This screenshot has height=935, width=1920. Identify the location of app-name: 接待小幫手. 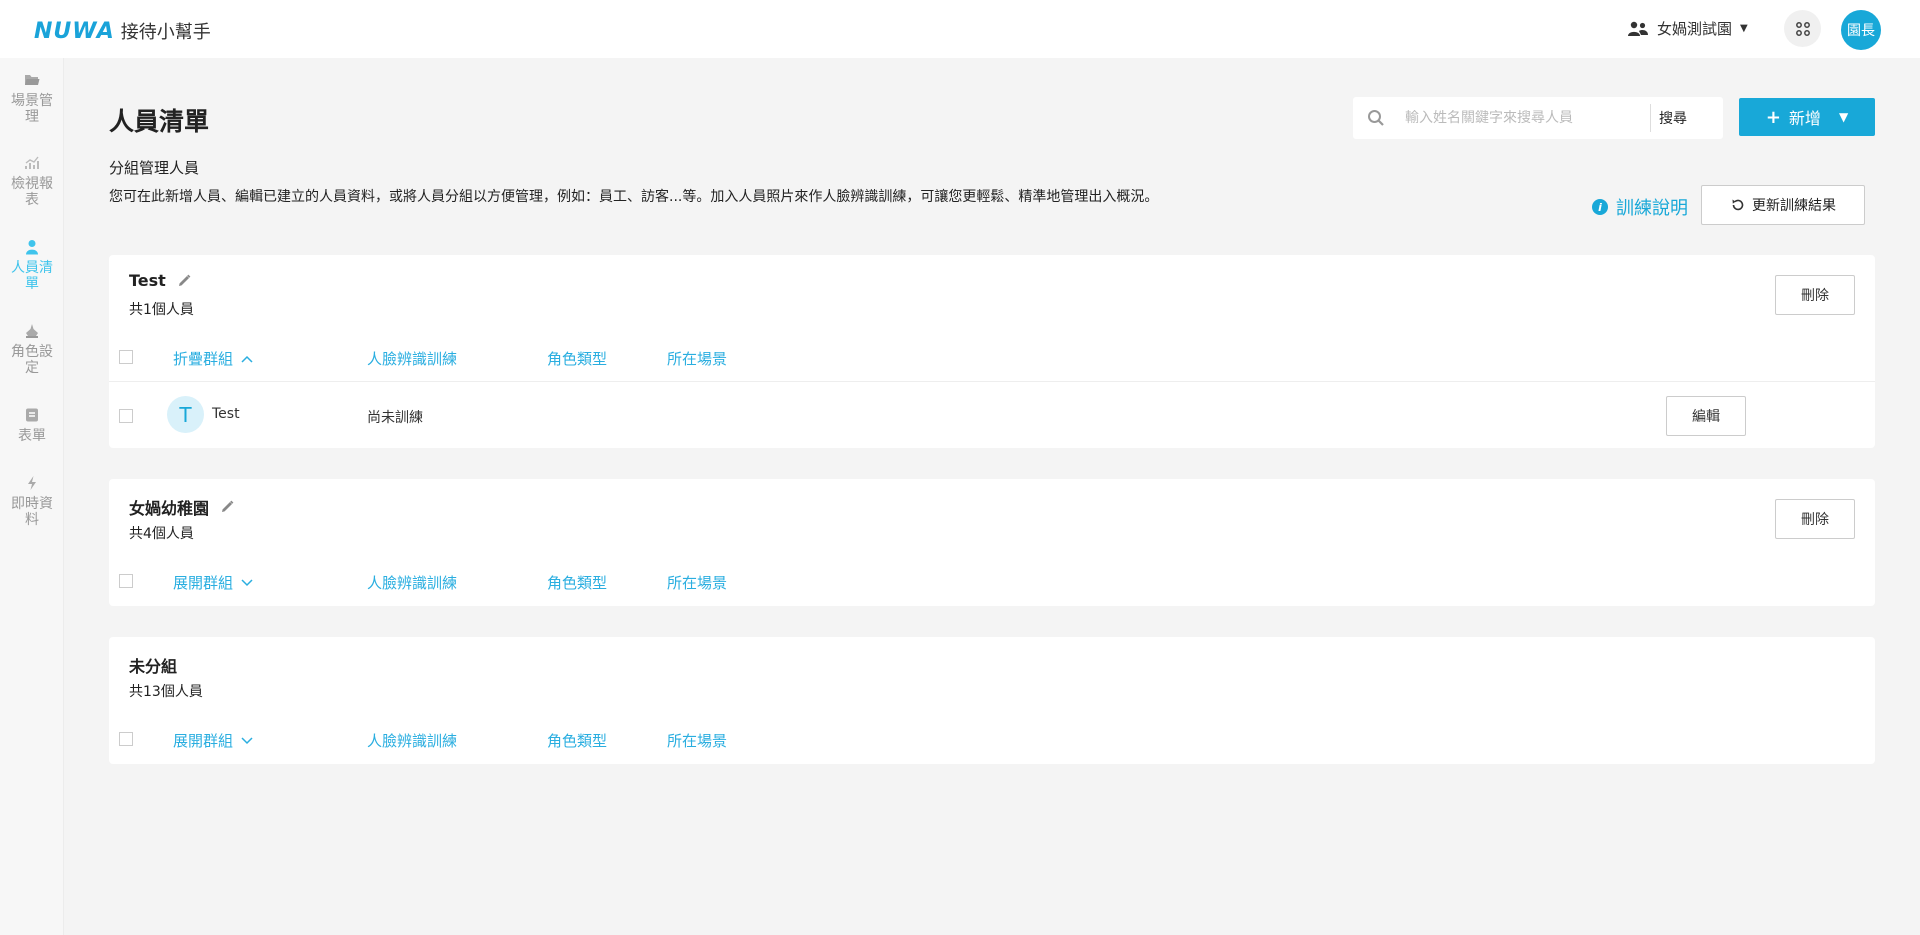
(165, 32).